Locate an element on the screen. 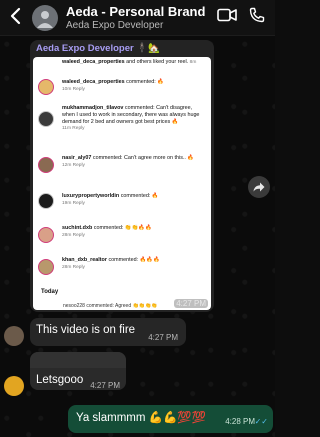 The width and height of the screenshot is (320, 437). list-item: suchint.dxb commented: 👏👏🔥🔥 28m Reply is located at coordinates (122, 238).